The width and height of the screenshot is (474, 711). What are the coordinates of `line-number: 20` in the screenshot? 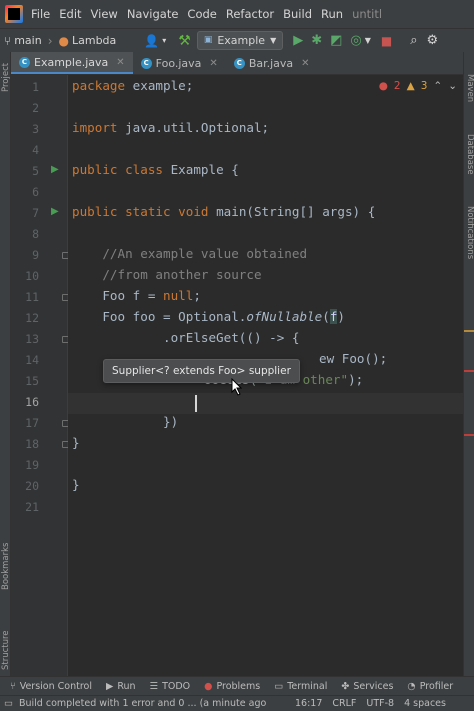 It's located at (32, 486).